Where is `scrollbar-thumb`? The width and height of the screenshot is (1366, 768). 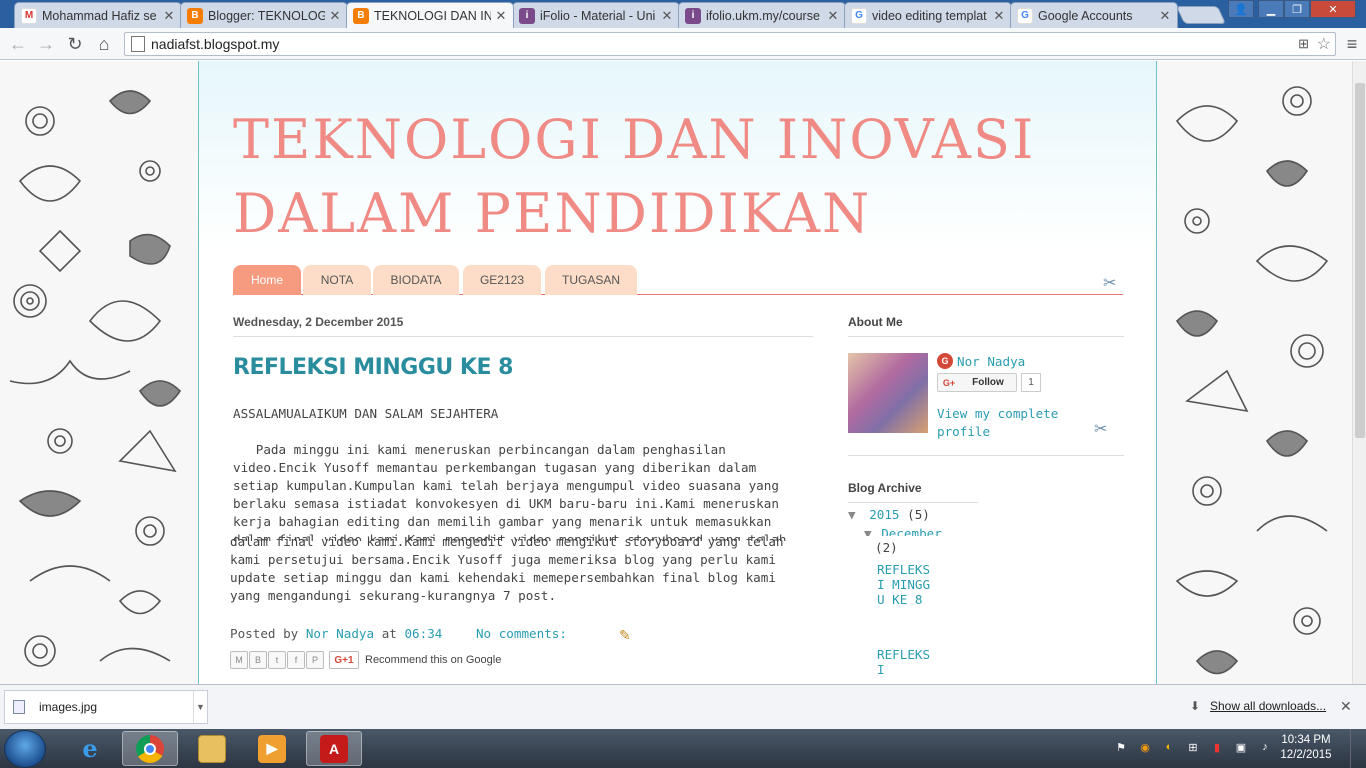 scrollbar-thumb is located at coordinates (1360, 260).